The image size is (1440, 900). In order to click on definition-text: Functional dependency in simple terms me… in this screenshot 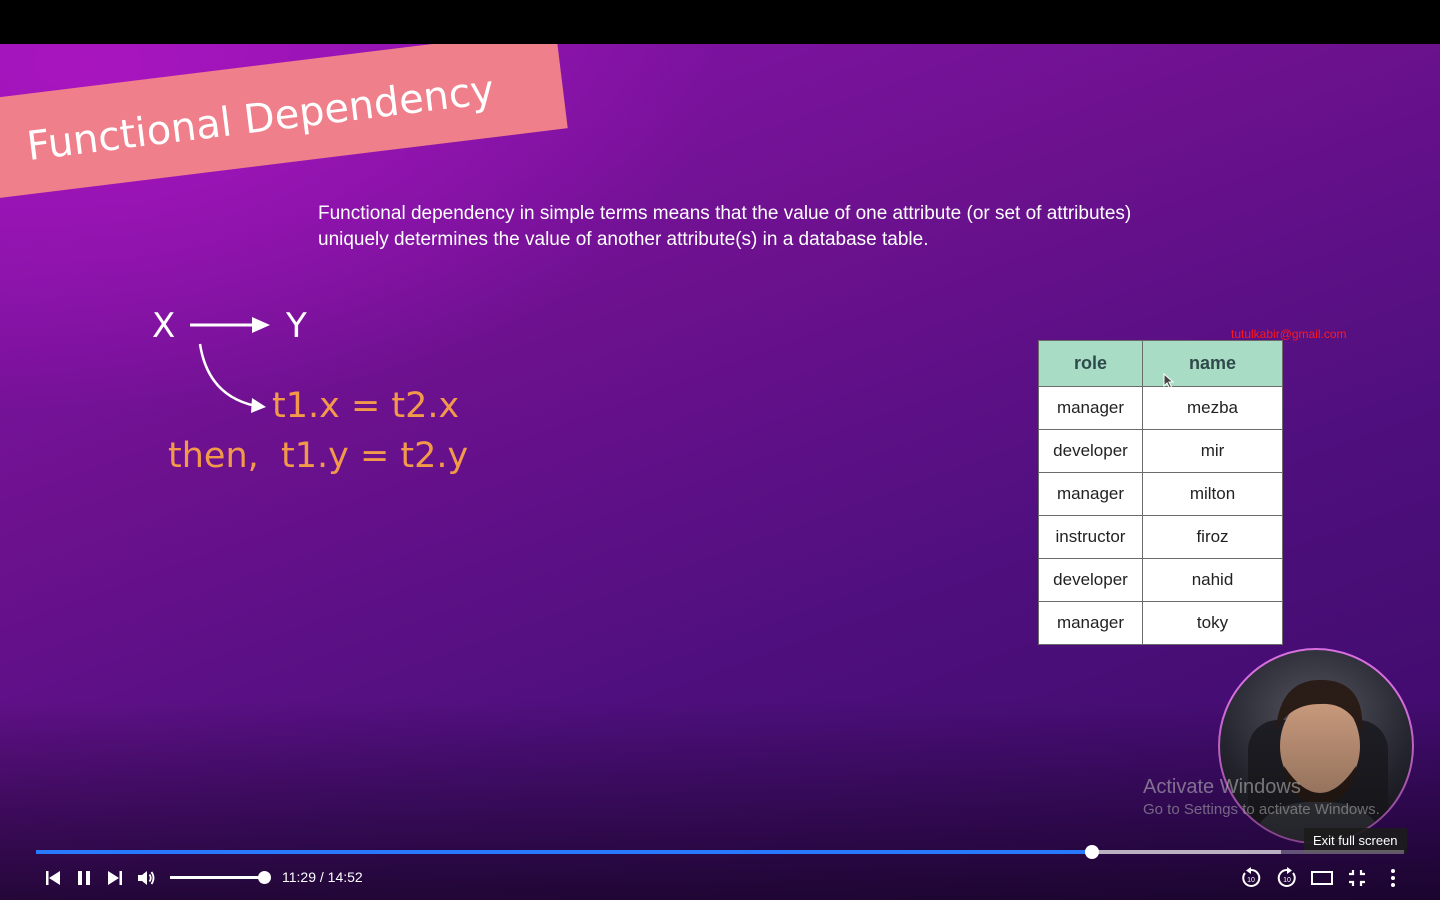, I will do `click(725, 226)`.